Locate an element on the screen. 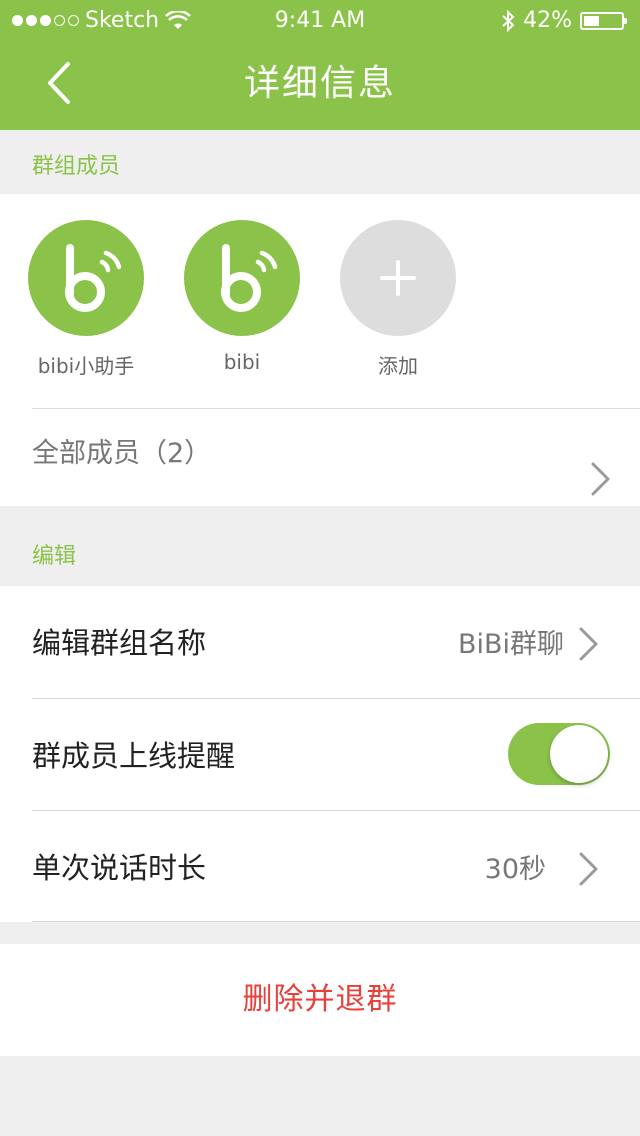 Image resolution: width=640 pixels, height=1136 pixels. header-bar: Sketch 9:41 AM 42% 详细信息 is located at coordinates (320, 65).